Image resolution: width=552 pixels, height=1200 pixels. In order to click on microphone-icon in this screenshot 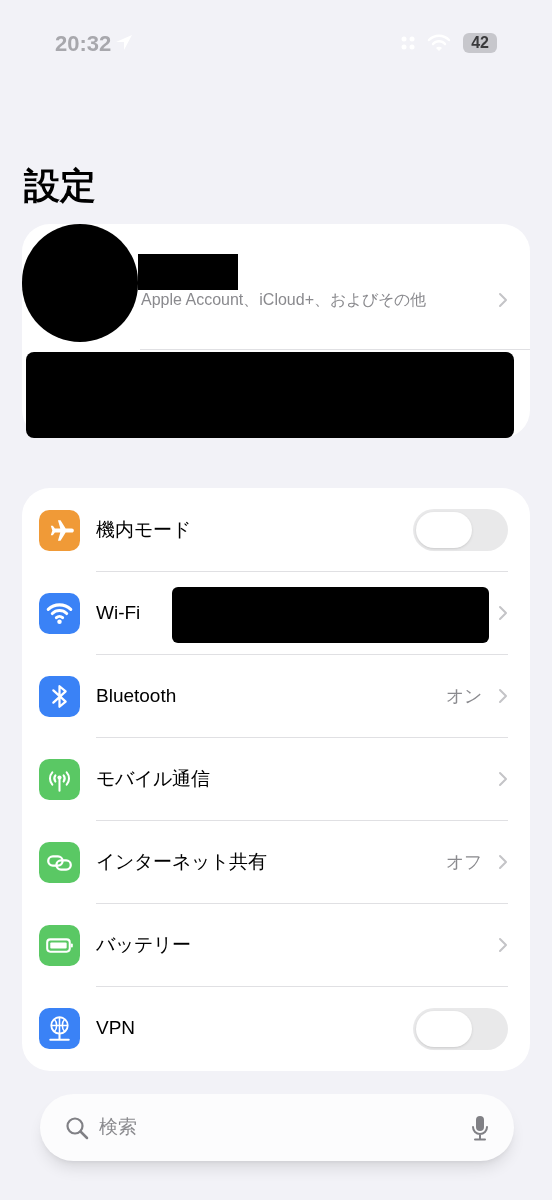, I will do `click(480, 1127)`.